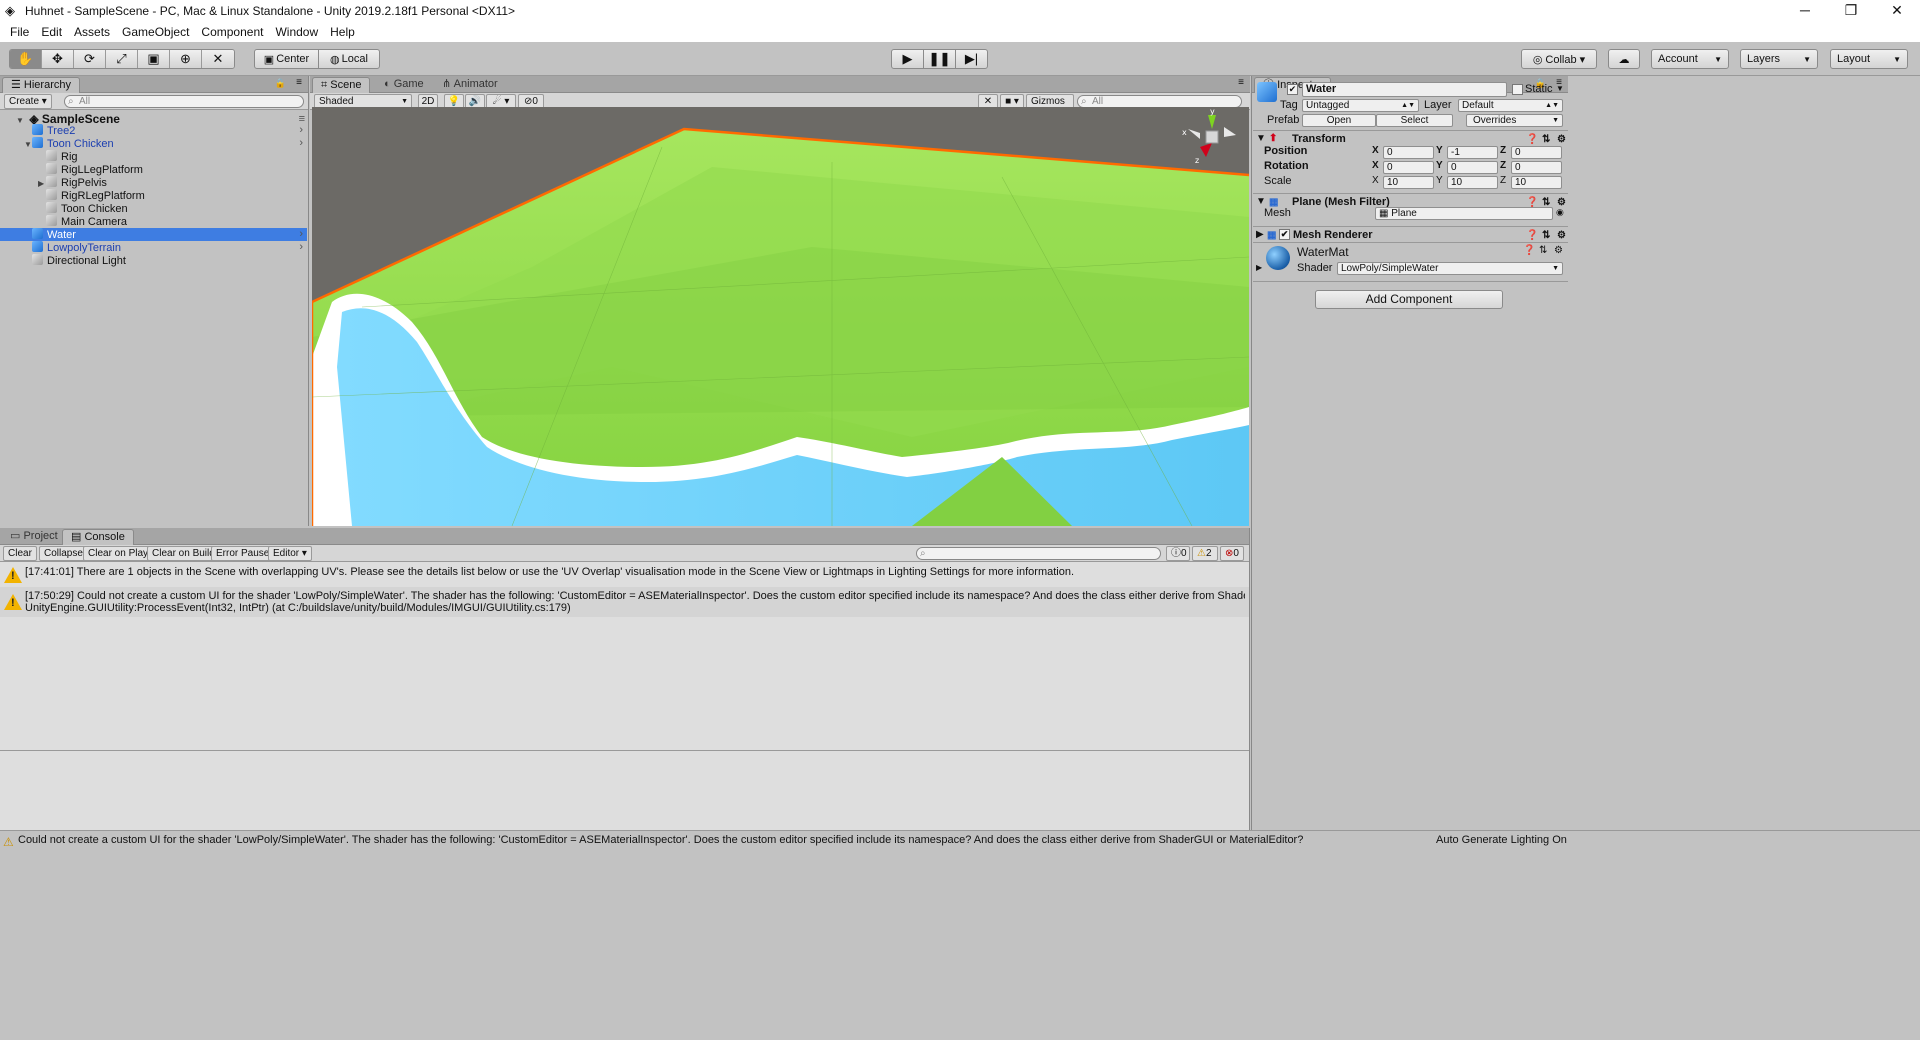 The image size is (1920, 1040). I want to click on hierarchy-item: Main Camera, so click(153, 221).